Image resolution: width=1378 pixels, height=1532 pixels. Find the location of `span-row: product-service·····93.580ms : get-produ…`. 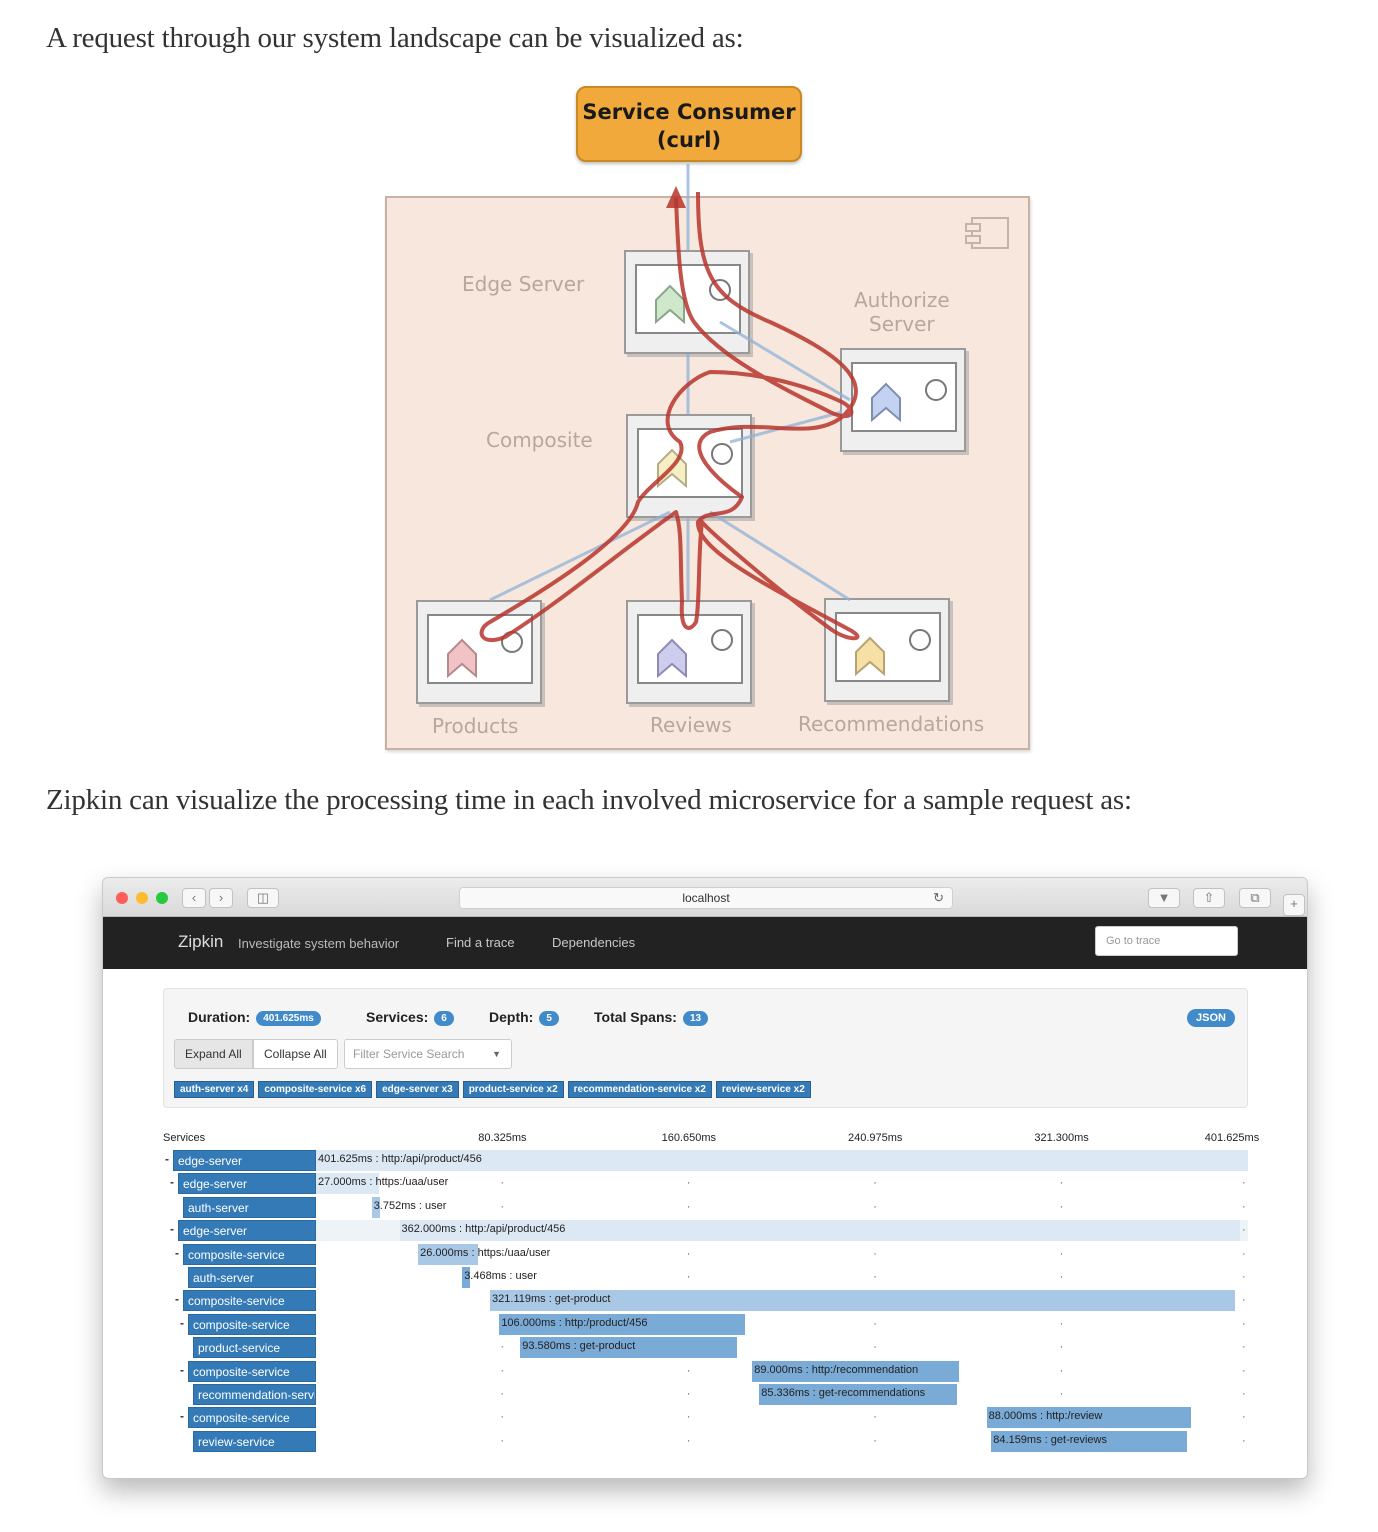

span-row: product-service·····93.580ms : get-produ… is located at coordinates (705, 1348).